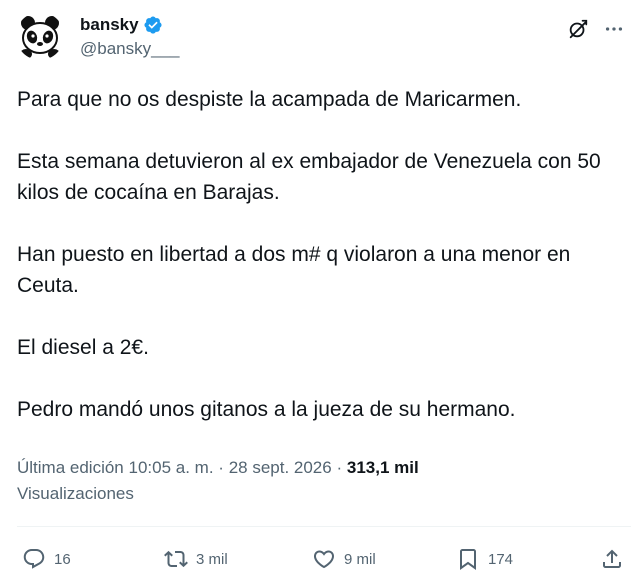 The image size is (641, 584). What do you see at coordinates (324, 526) in the screenshot?
I see `divider` at bounding box center [324, 526].